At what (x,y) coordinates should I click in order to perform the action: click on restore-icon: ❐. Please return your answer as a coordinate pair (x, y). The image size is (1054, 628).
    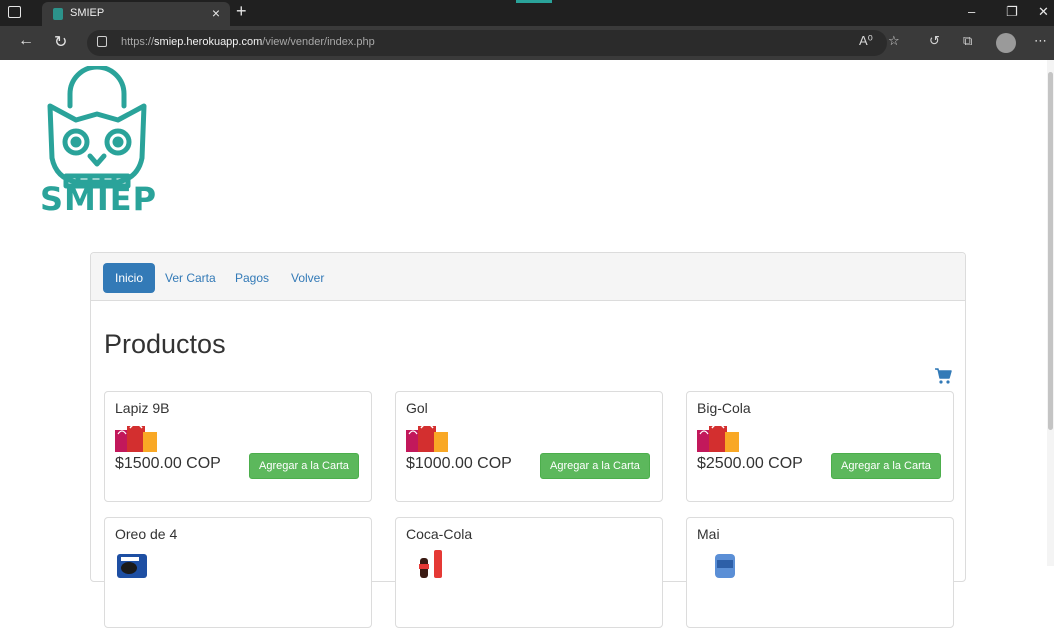
    Looking at the image, I should click on (1012, 12).